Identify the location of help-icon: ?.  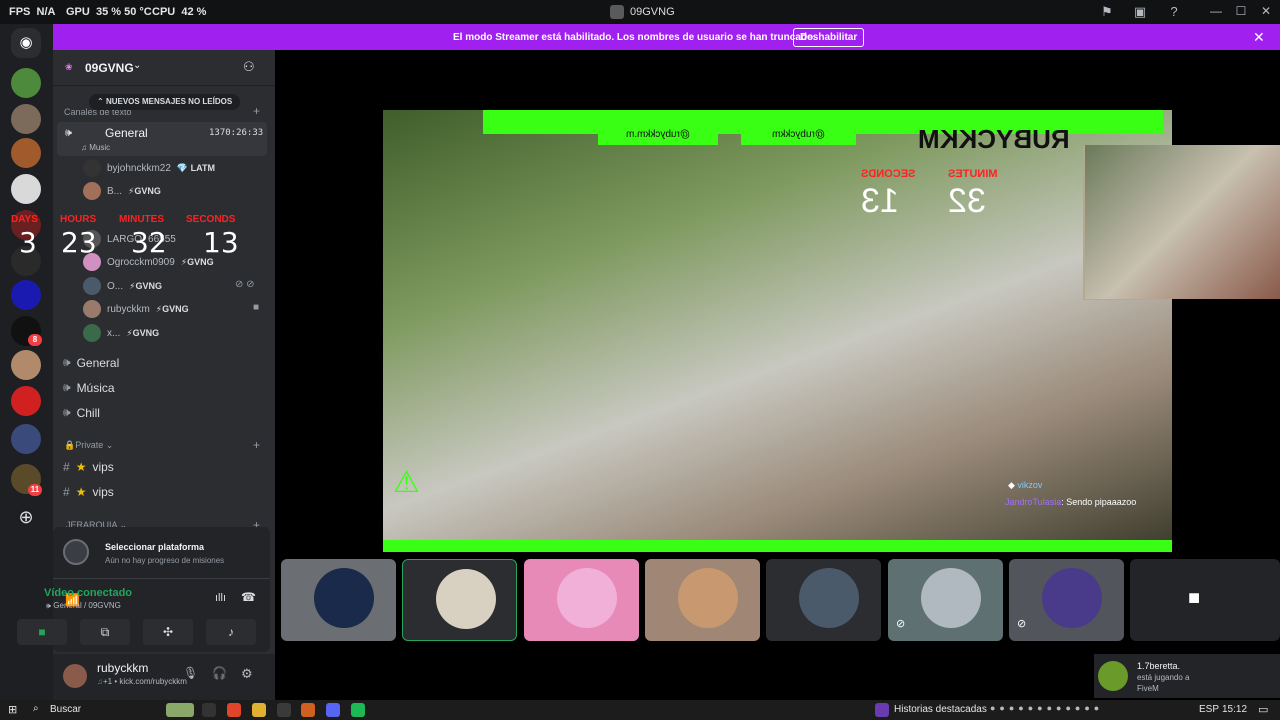
(1174, 12).